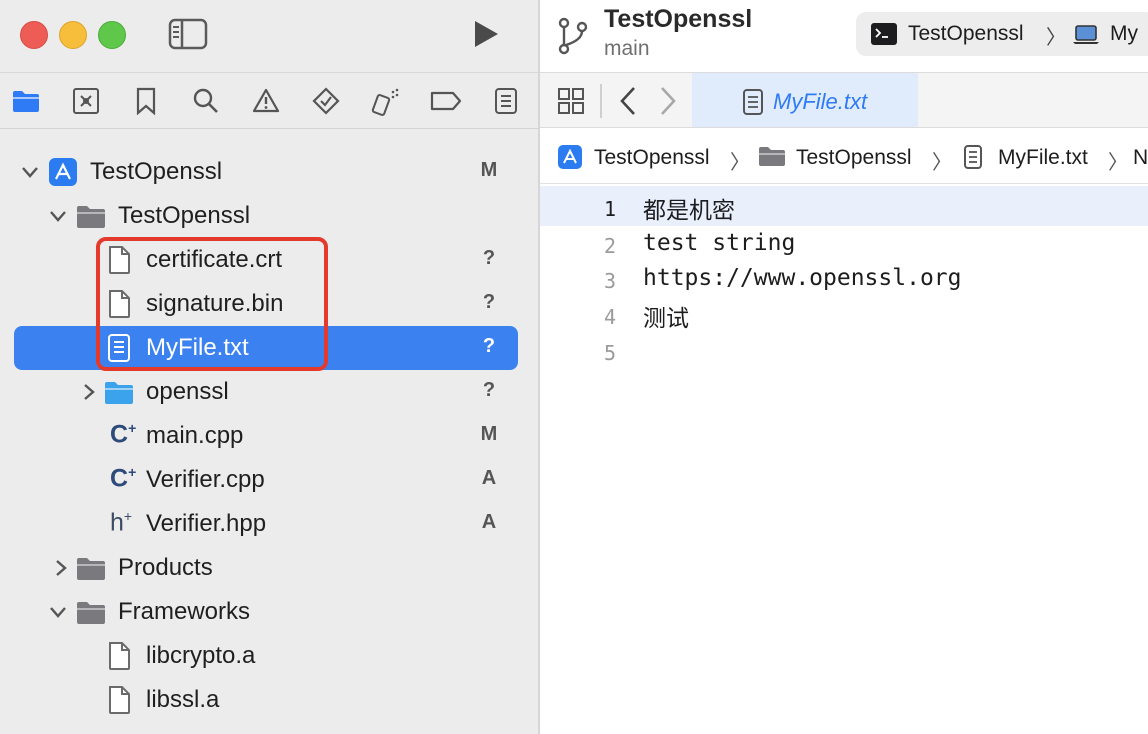 Image resolution: width=1148 pixels, height=734 pixels. I want to click on tab-divider, so click(601, 101).